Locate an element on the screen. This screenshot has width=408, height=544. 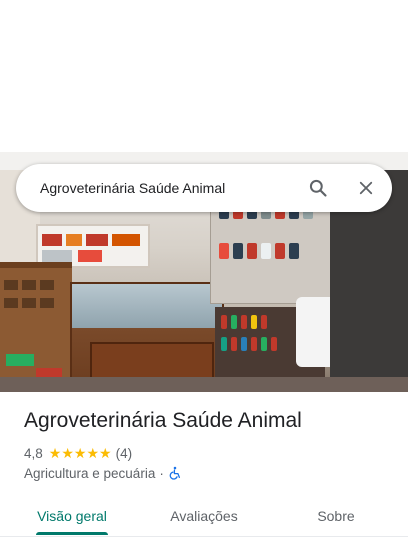
photo-floor is located at coordinates (204, 384).